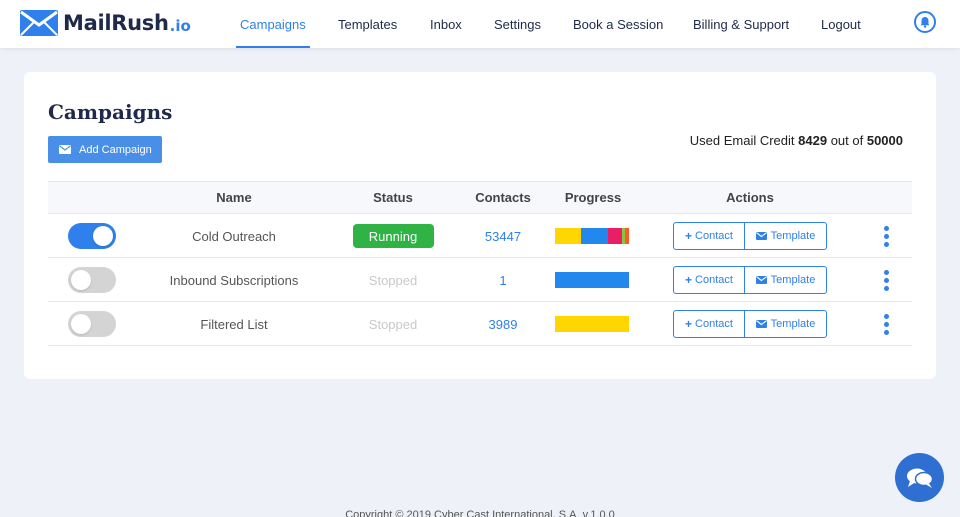 Image resolution: width=960 pixels, height=517 pixels. I want to click on table-header: Name Status Contacts Progress Actions, so click(480, 197).